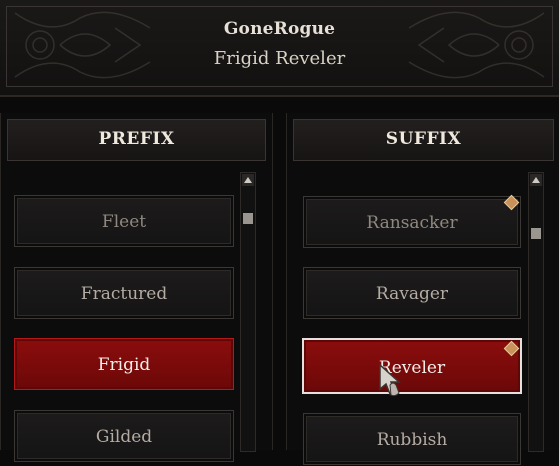 The width and height of the screenshot is (559, 466). I want to click on current-title: Frigid Reveler, so click(279, 58).